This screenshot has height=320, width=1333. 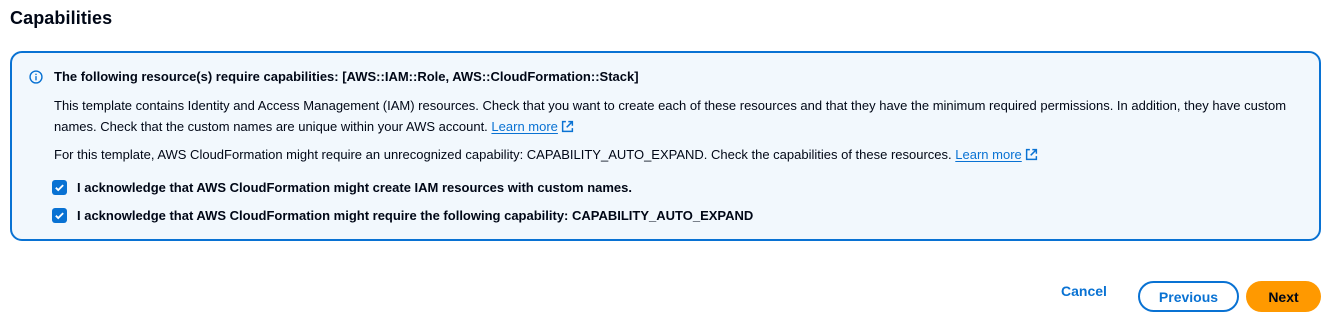 What do you see at coordinates (1283, 296) in the screenshot?
I see `next-button: Next` at bounding box center [1283, 296].